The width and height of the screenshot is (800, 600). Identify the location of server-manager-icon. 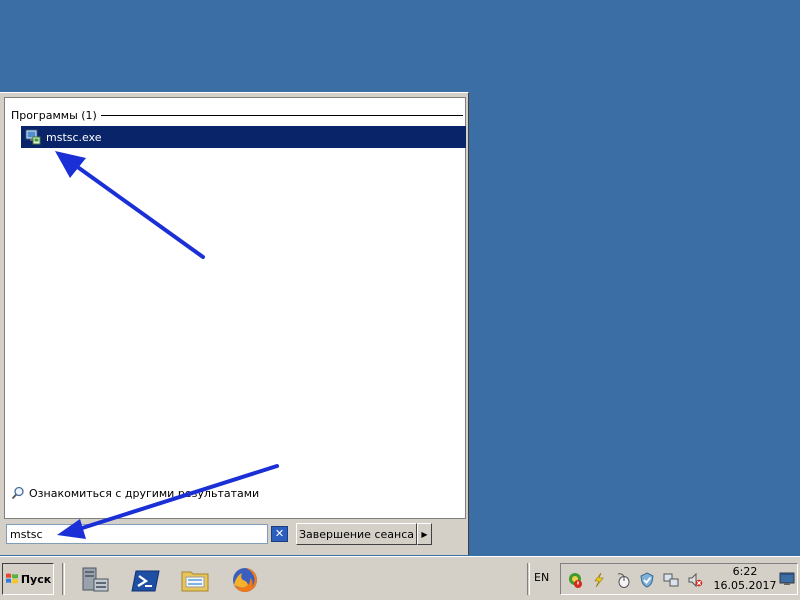
(95, 580).